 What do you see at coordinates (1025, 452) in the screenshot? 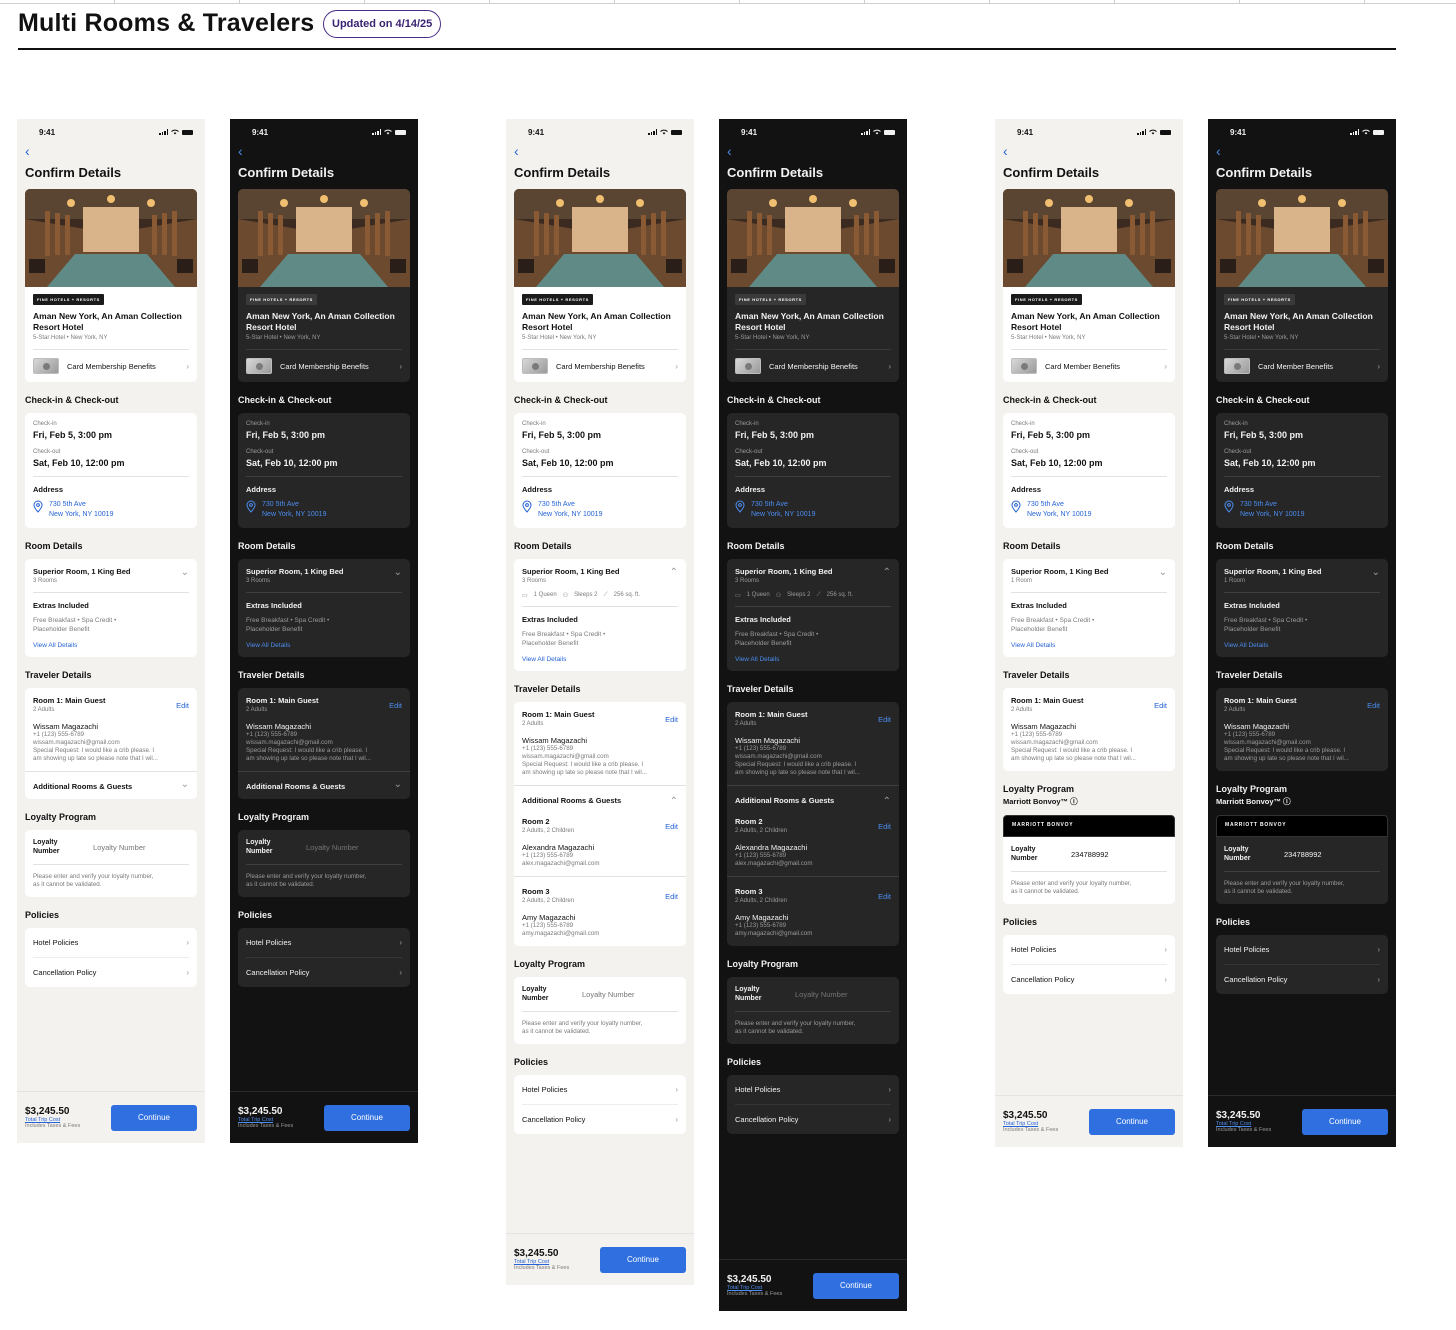
I see `checkout-label: Check-out` at bounding box center [1025, 452].